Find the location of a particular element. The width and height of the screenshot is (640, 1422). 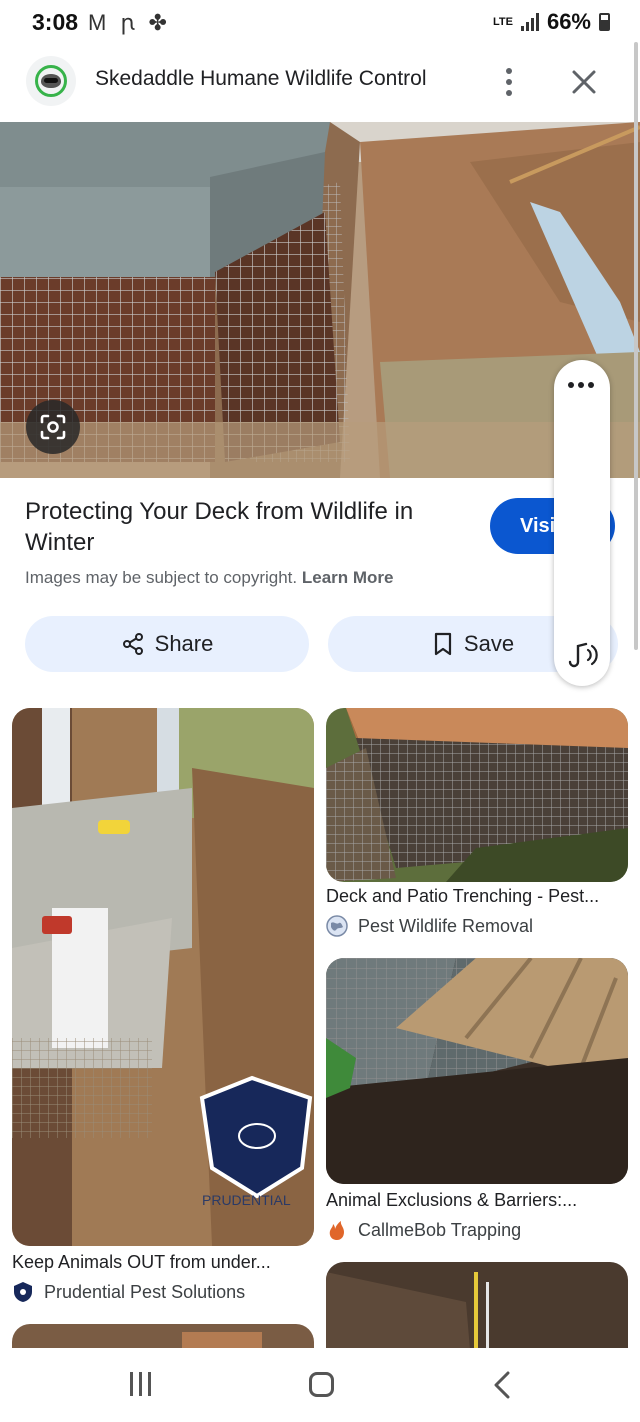

battery-icon is located at coordinates (604, 22).